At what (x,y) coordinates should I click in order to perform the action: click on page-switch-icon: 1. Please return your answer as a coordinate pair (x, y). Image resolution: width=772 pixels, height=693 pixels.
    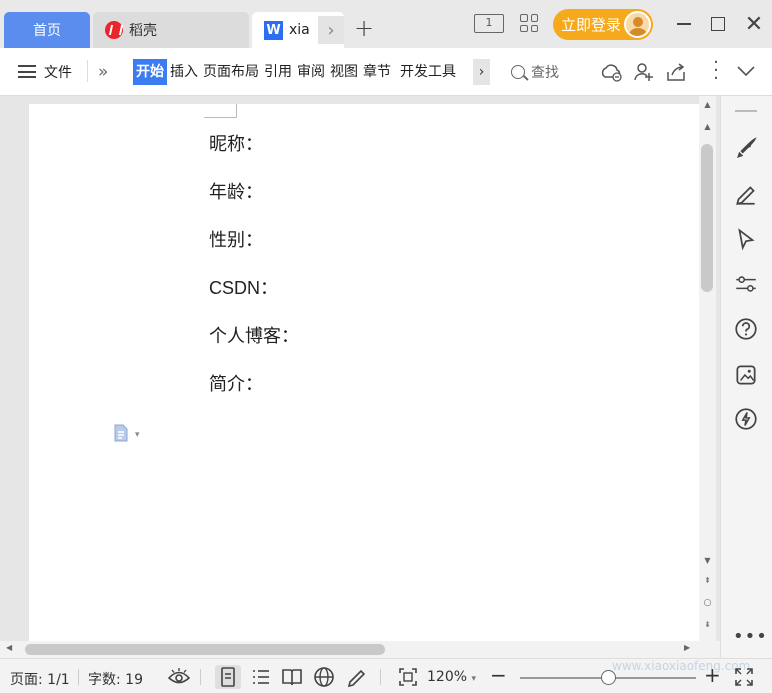
    Looking at the image, I should click on (489, 23).